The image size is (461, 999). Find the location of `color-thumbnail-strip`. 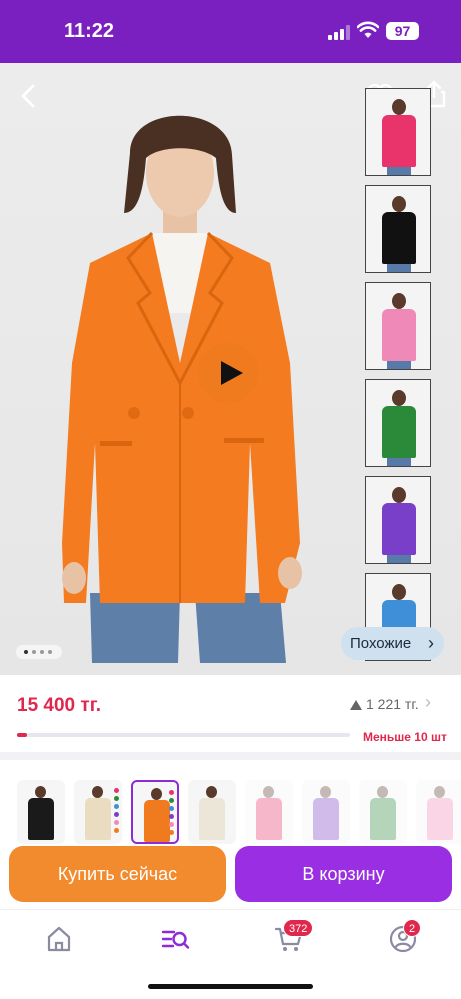

color-thumbnail-strip is located at coordinates (398, 379).